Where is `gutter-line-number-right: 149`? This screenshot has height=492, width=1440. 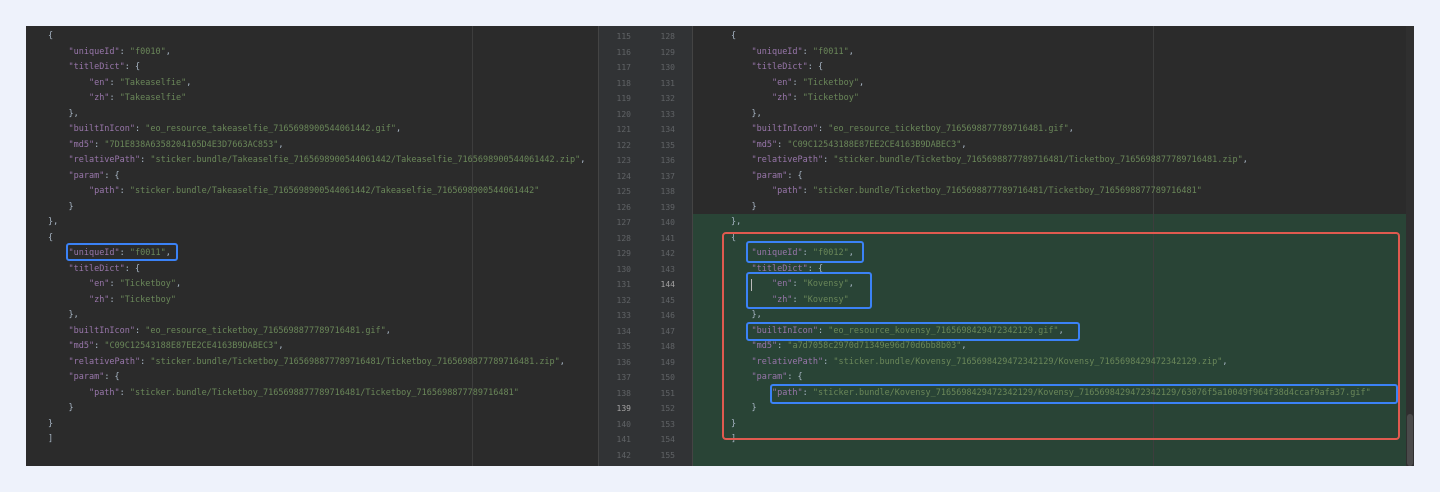 gutter-line-number-right: 149 is located at coordinates (667, 362).